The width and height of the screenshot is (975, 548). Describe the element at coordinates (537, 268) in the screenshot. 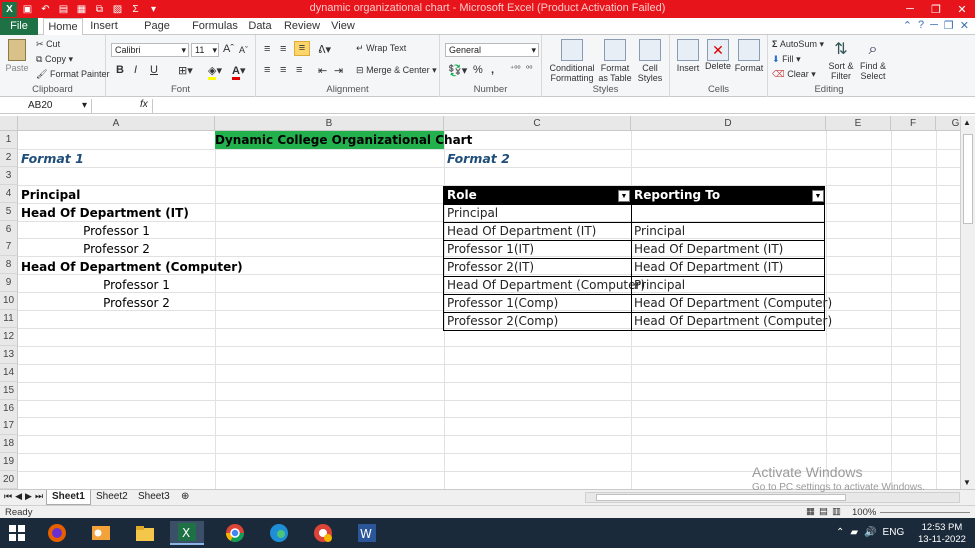

I see `table-cell-role: Professor 2(IT)` at that location.